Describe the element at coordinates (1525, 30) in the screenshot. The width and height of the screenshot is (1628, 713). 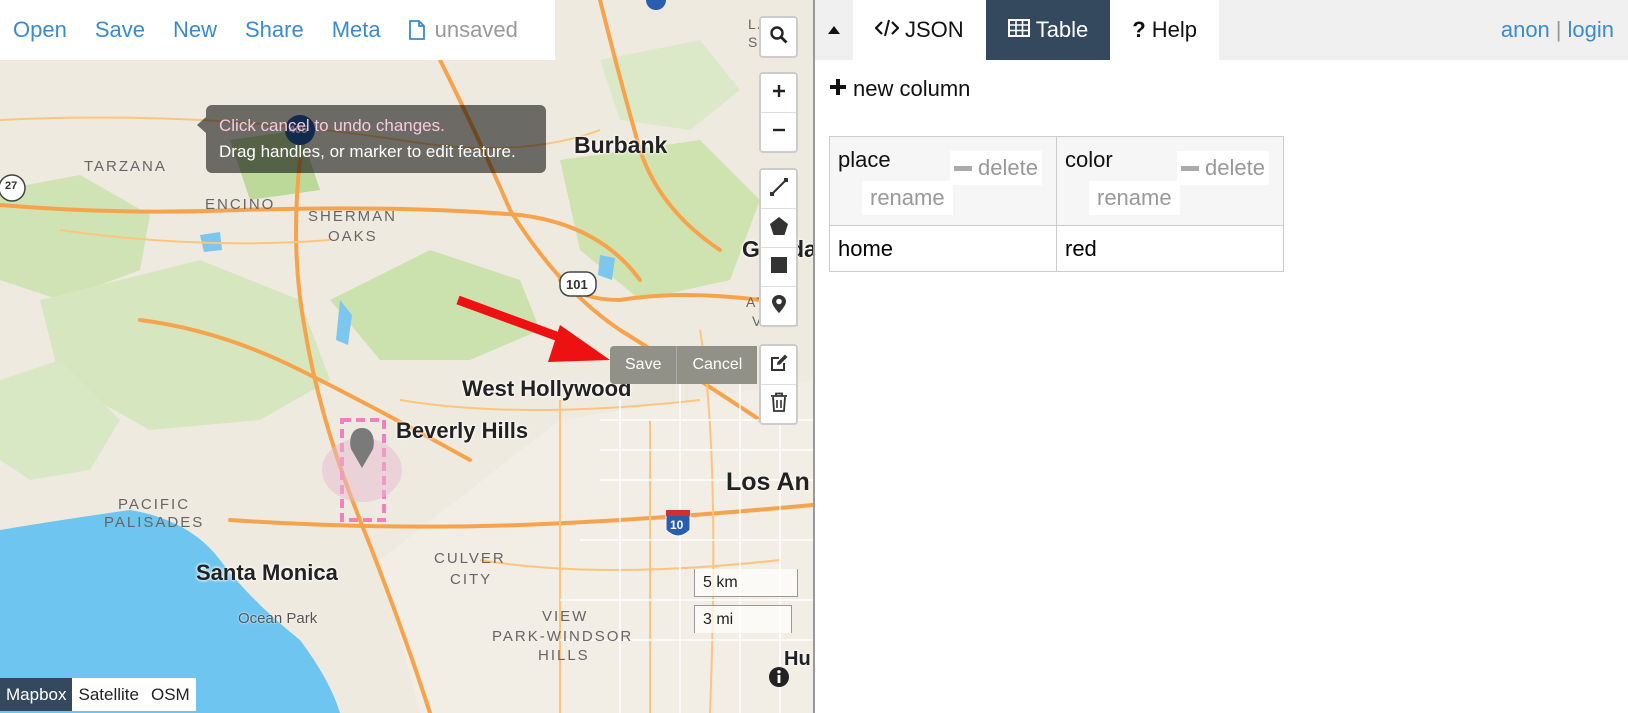
I see `username-link: anon` at that location.